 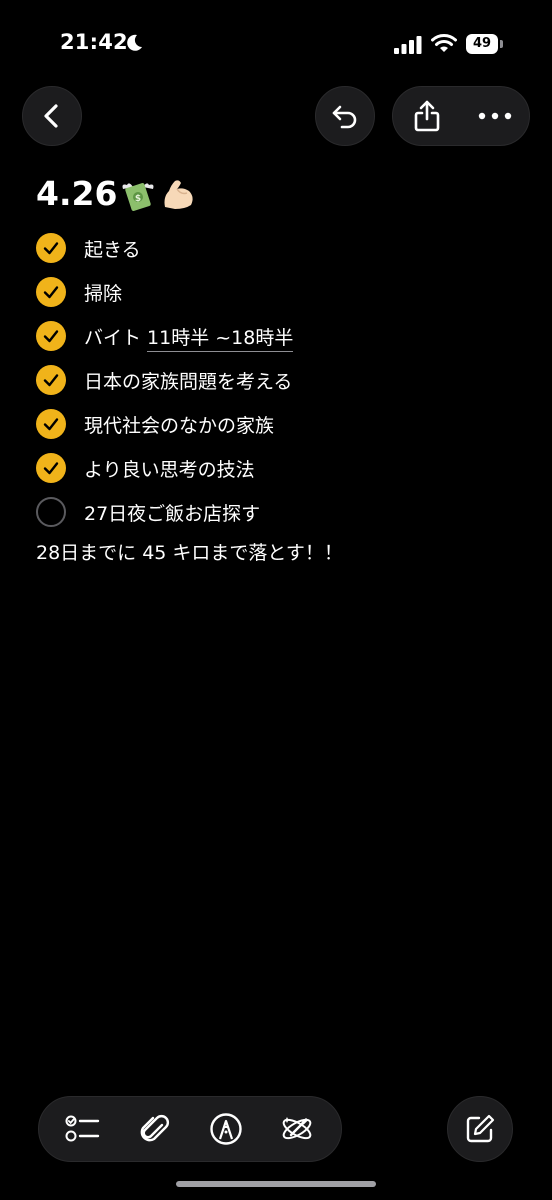 What do you see at coordinates (444, 43) in the screenshot?
I see `wifi-icon` at bounding box center [444, 43].